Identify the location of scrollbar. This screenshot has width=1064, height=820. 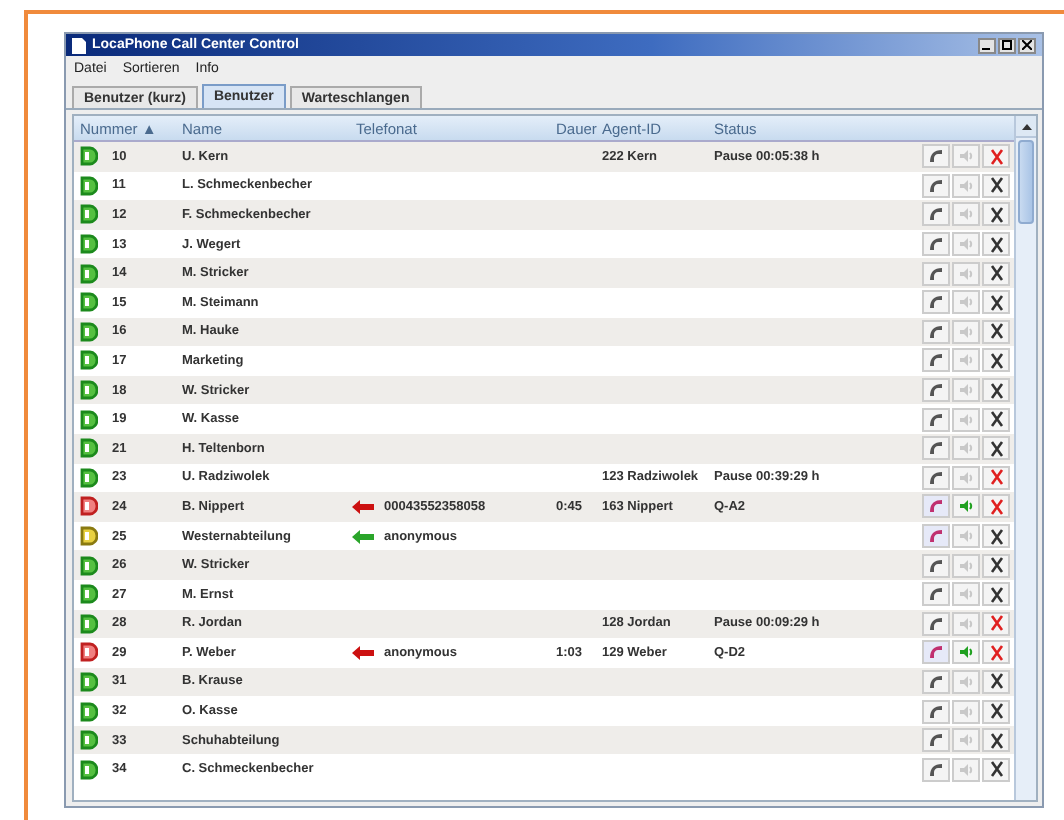
(1025, 458).